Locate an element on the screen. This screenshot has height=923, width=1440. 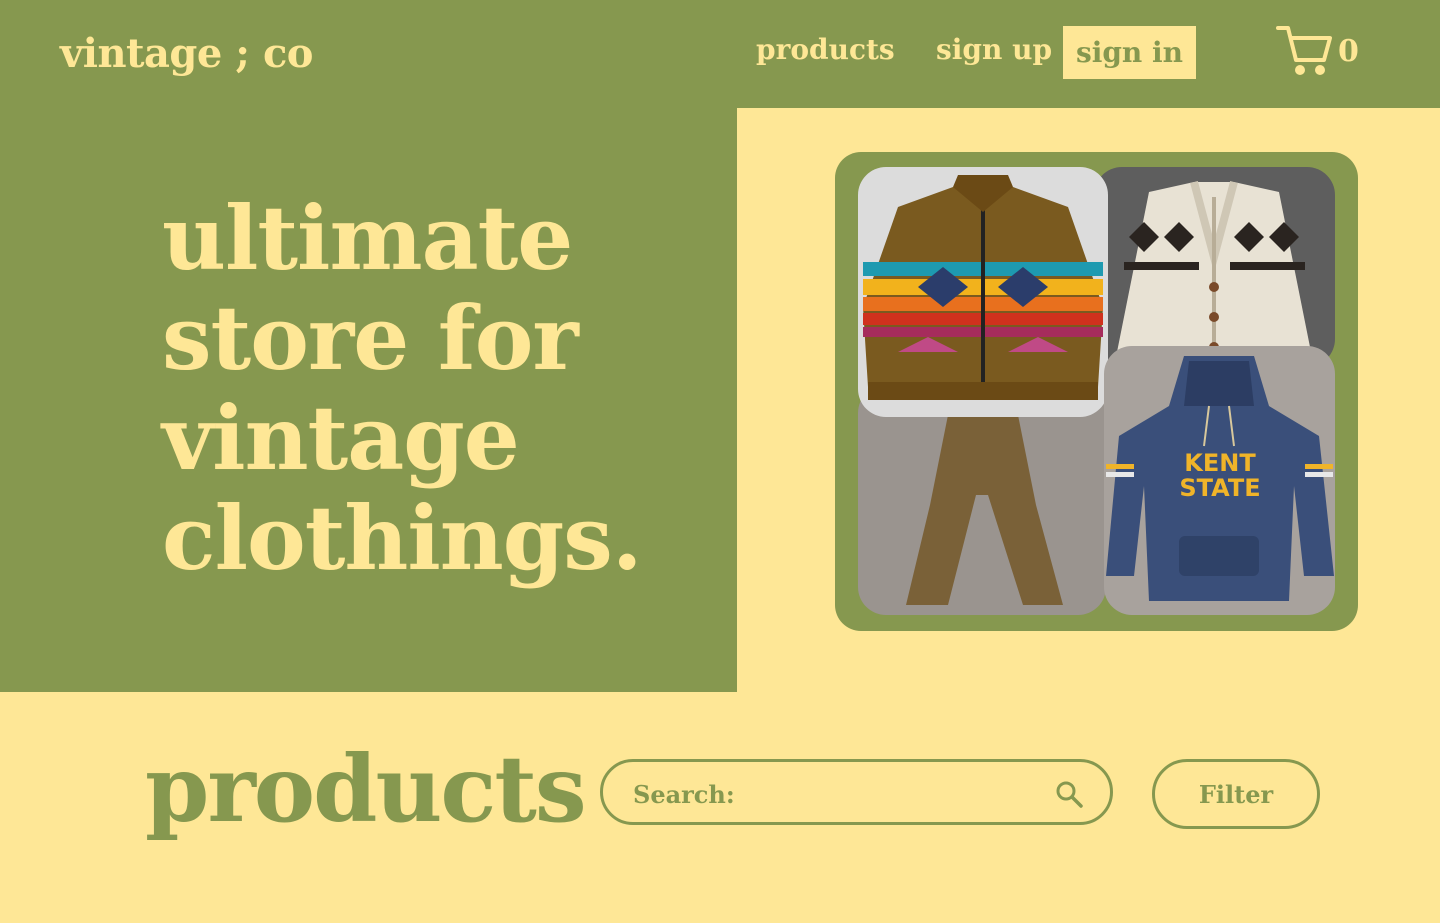
search-icon is located at coordinates (1069, 794).